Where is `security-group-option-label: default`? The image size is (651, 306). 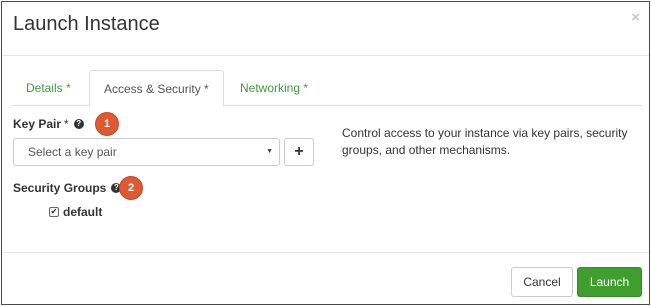
security-group-option-label: default is located at coordinates (83, 212).